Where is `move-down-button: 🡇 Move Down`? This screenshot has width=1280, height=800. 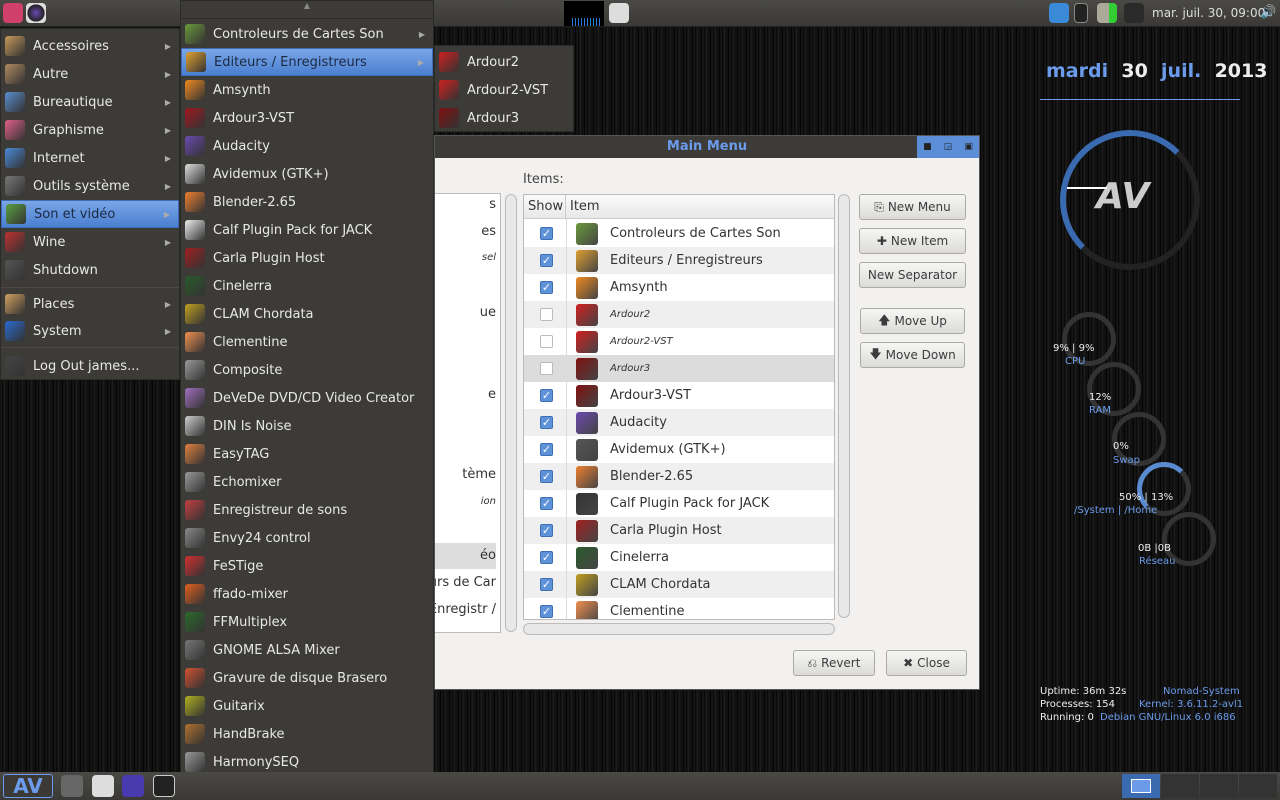
move-down-button: 🡇 Move Down is located at coordinates (912, 355).